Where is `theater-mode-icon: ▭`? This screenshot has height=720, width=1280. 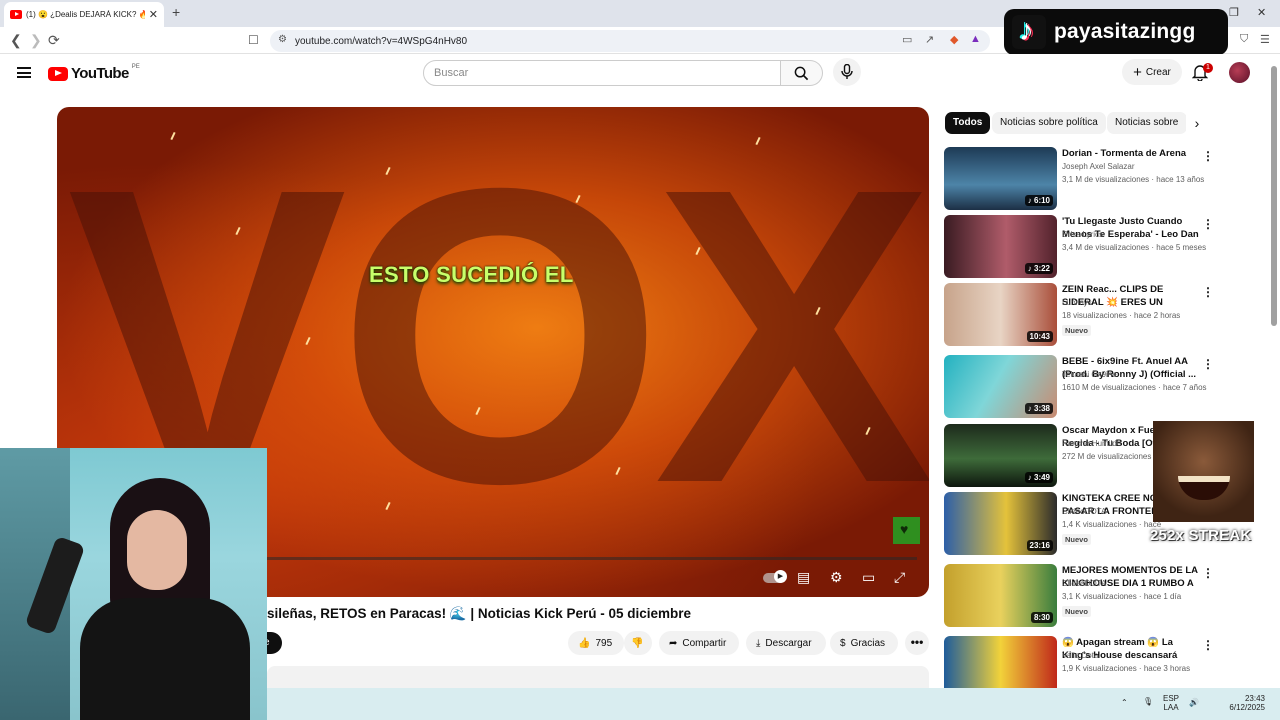 theater-mode-icon: ▭ is located at coordinates (868, 577).